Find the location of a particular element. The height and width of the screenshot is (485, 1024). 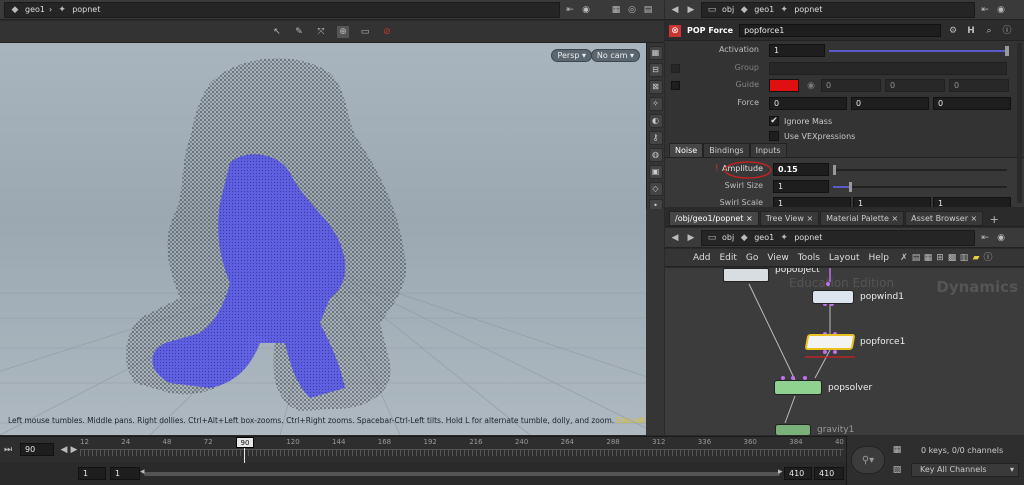

gravity1-node-box is located at coordinates (793, 429).